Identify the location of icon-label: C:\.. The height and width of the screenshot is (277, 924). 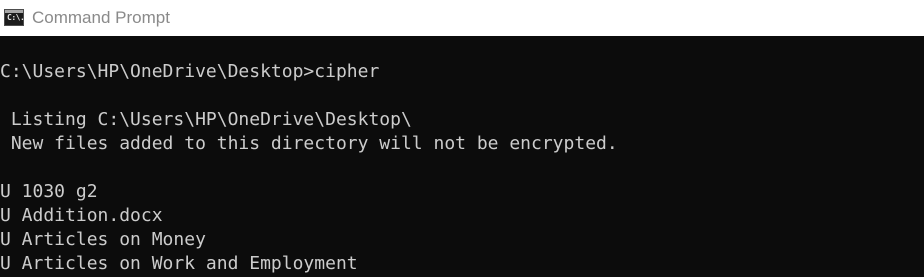
(16, 17).